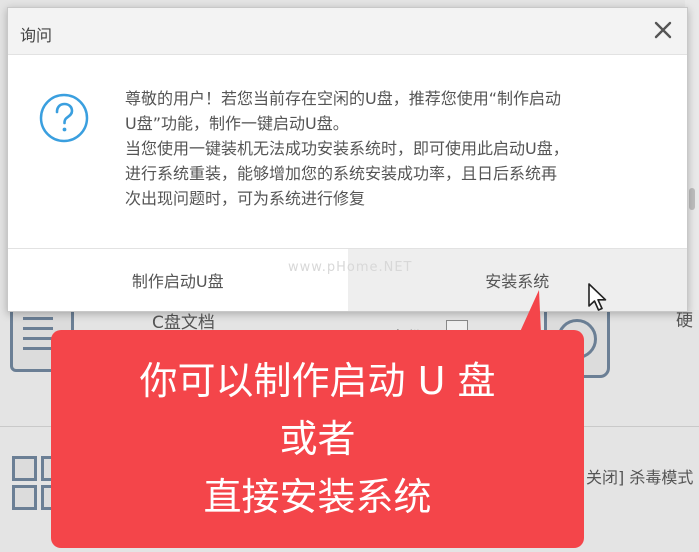  What do you see at coordinates (317, 381) in the screenshot?
I see `callout-line: 你可以制作启动 U 盘` at bounding box center [317, 381].